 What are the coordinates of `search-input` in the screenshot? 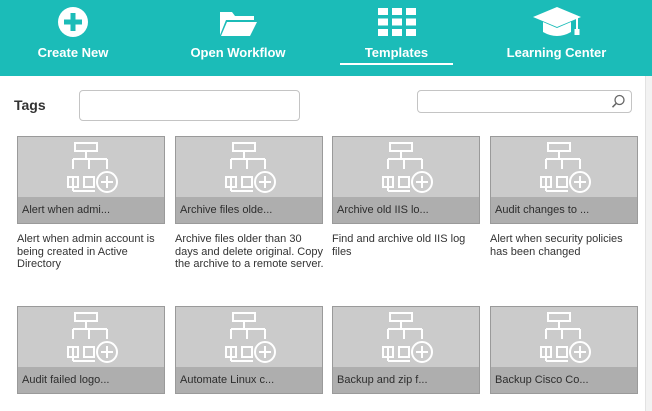 It's located at (515, 101).